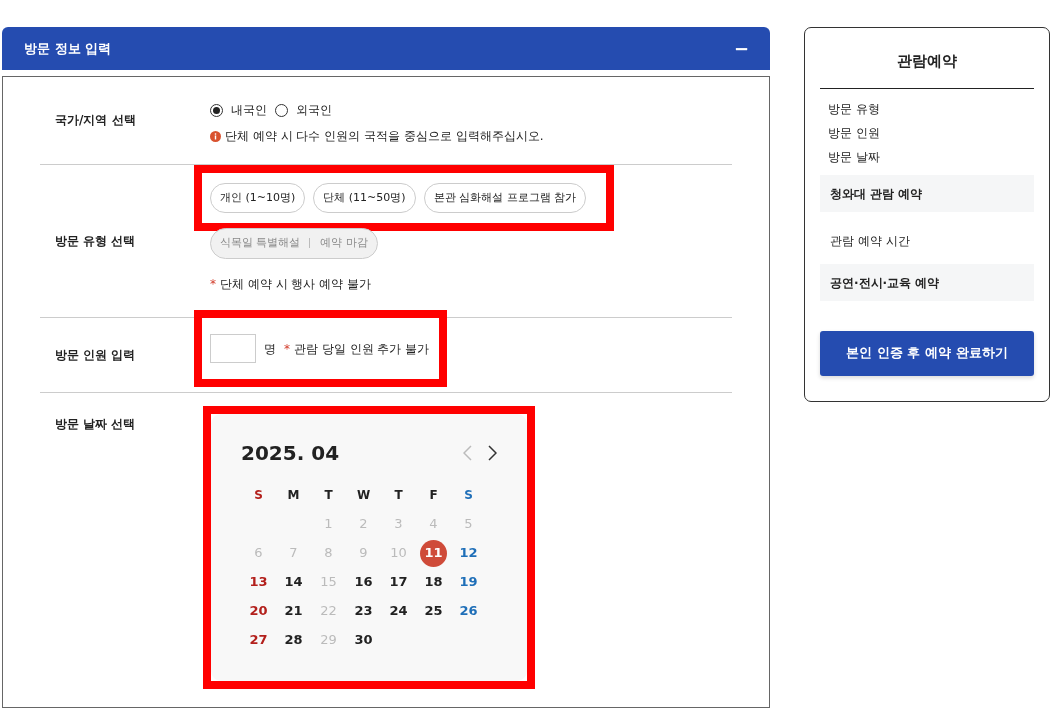 The image size is (1058, 722). What do you see at coordinates (384, 136) in the screenshot?
I see `note-text: 단체 예약 시 다수 인원의 국적을 중심으로 입력해주십시오.` at bounding box center [384, 136].